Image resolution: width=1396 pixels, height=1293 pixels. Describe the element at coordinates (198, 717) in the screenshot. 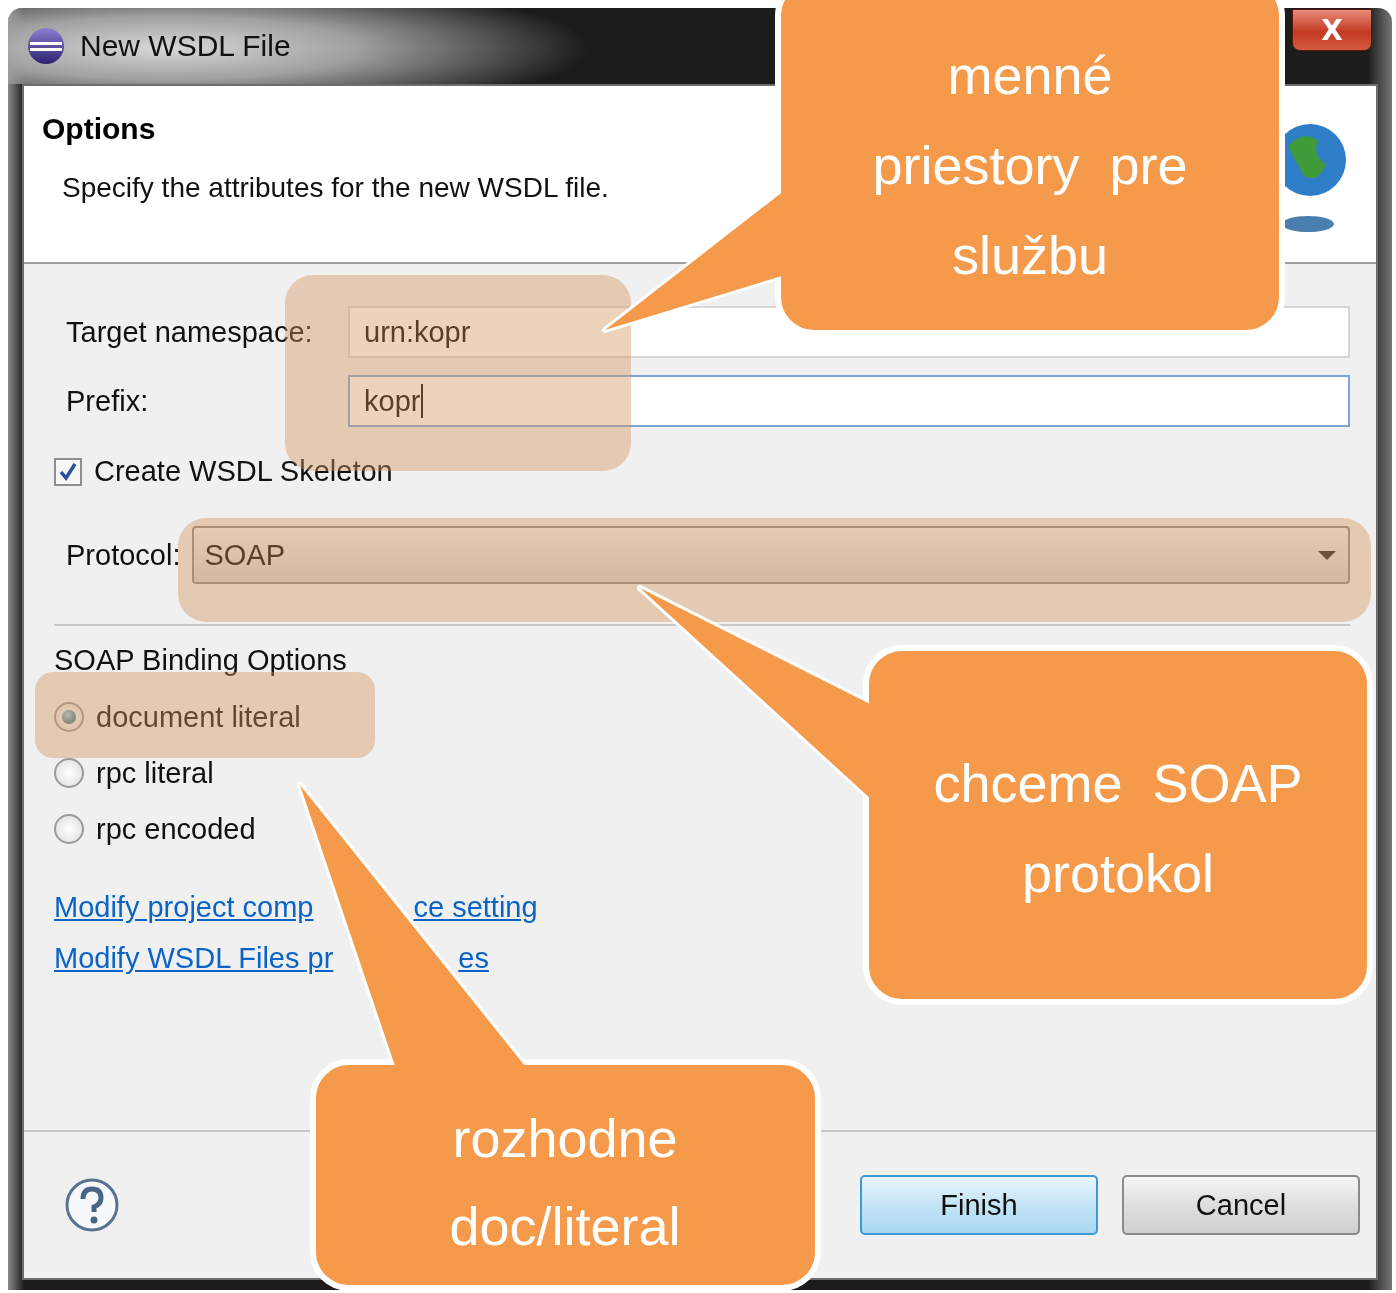

I see `radio-label: document literal` at that location.